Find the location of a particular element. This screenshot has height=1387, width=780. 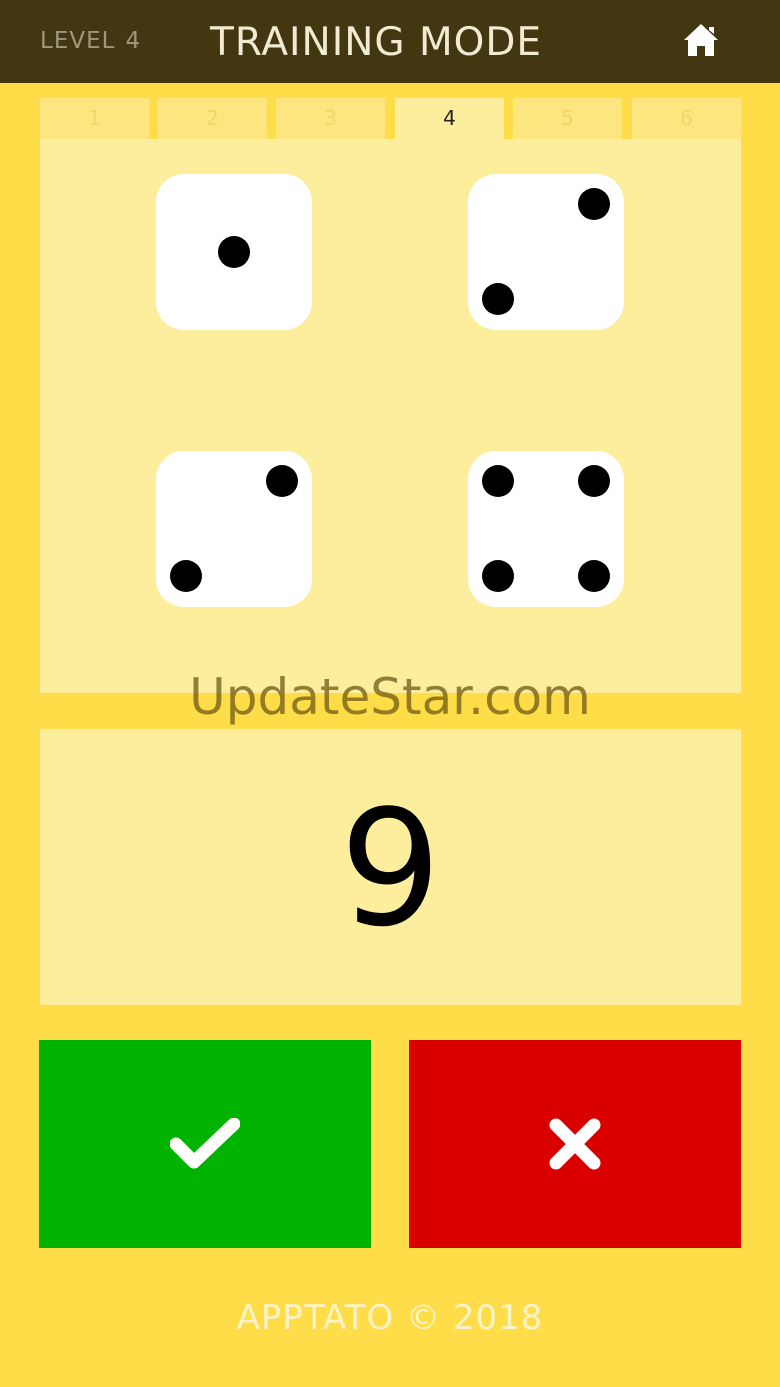

home-icon is located at coordinates (701, 40).